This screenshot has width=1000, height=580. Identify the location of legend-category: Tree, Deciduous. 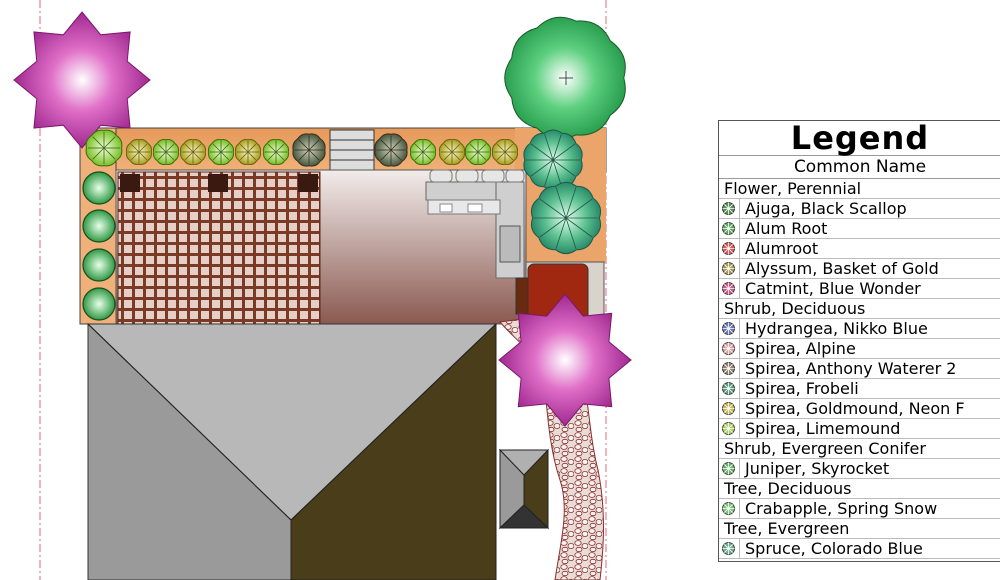
(859, 489).